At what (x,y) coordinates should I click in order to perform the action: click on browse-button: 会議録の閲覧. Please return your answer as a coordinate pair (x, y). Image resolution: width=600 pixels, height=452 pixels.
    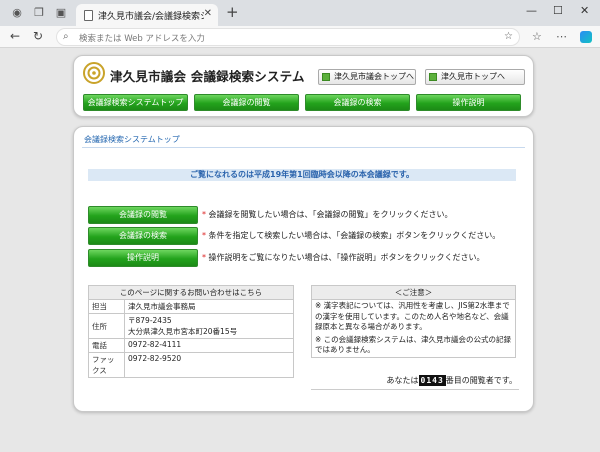
    Looking at the image, I should click on (143, 215).